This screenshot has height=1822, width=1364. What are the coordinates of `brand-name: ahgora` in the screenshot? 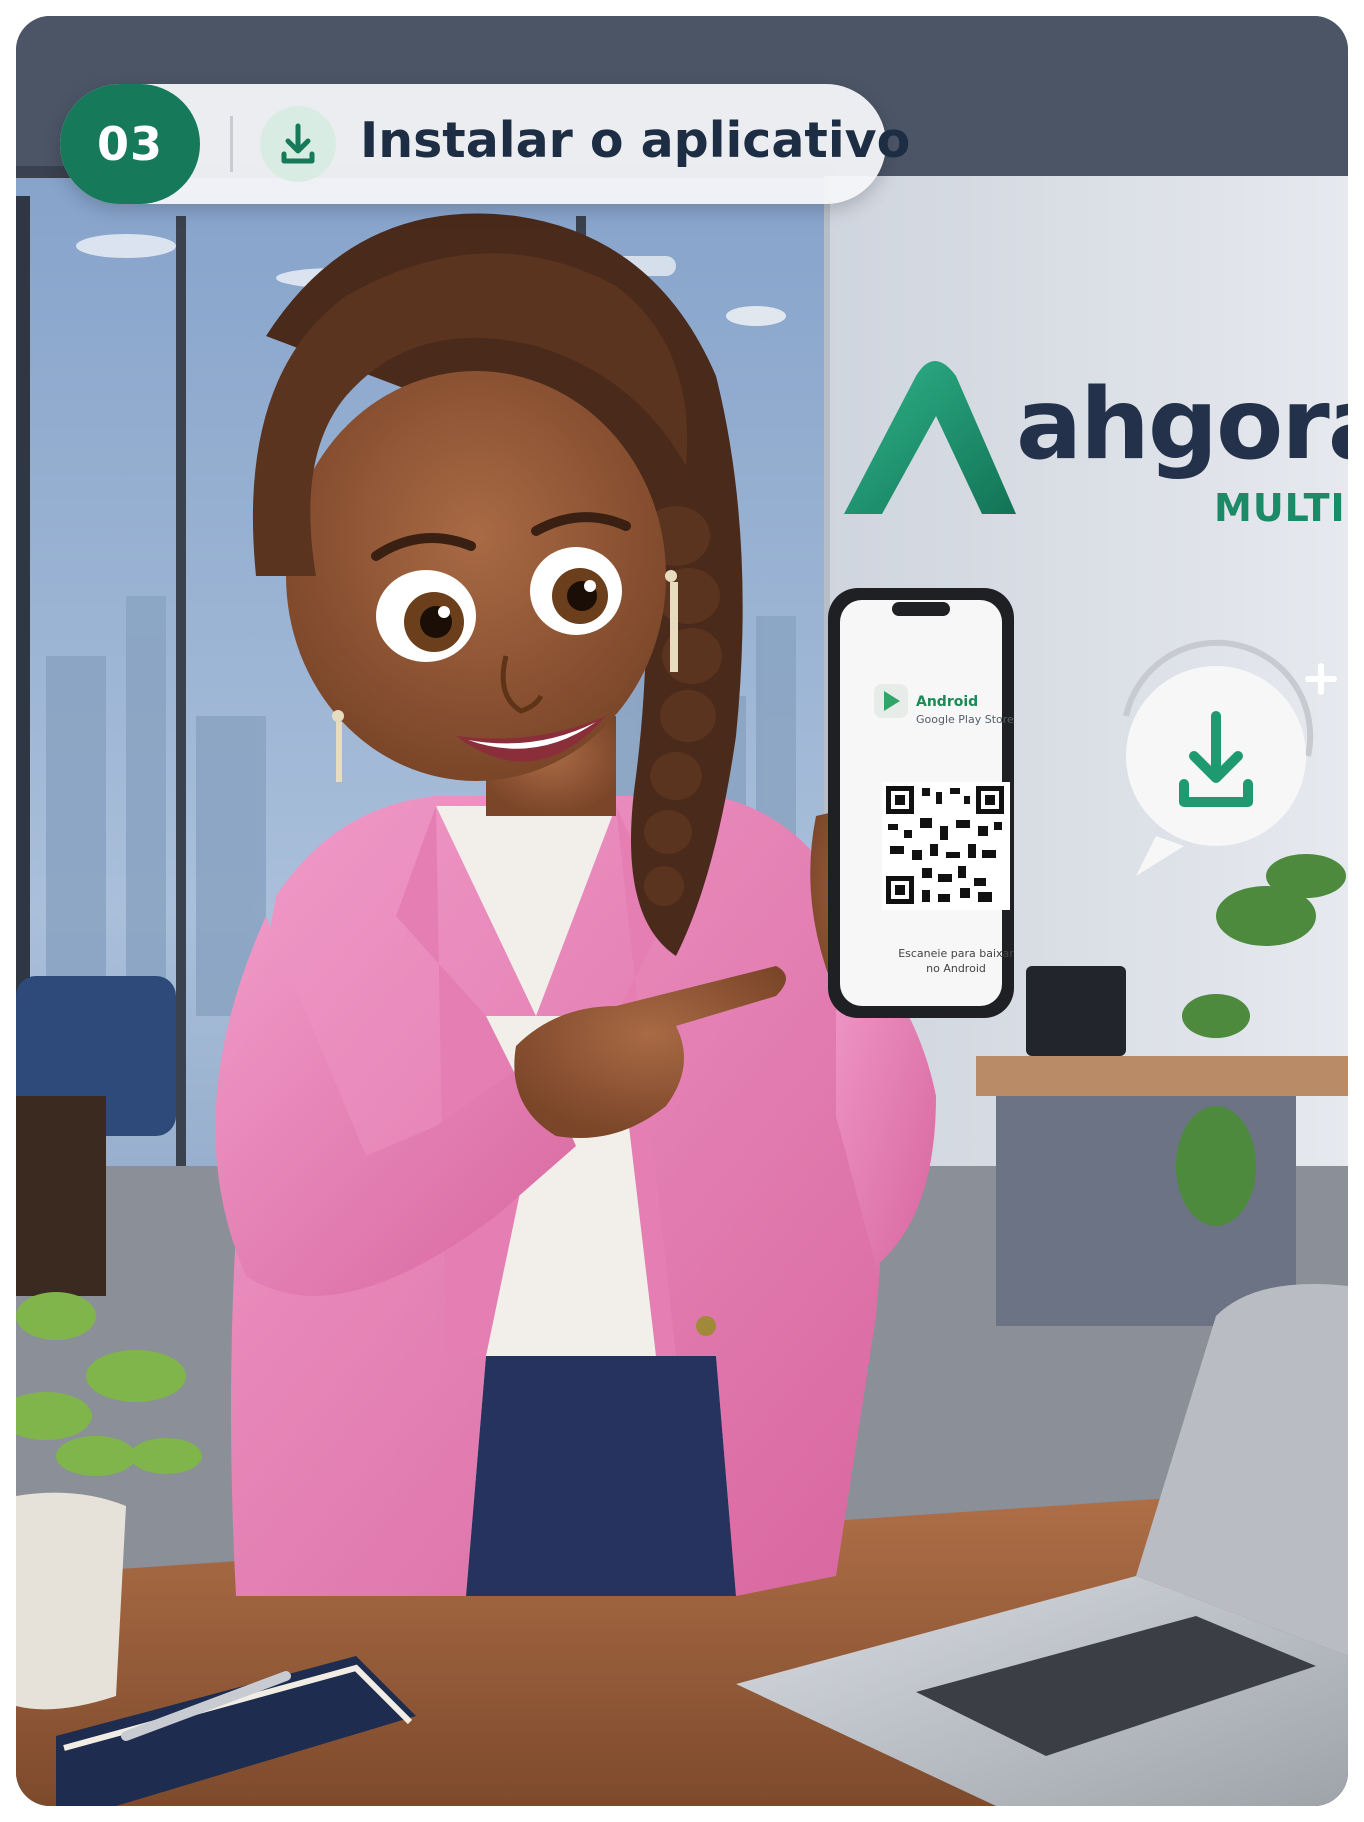 It's located at (1182, 425).